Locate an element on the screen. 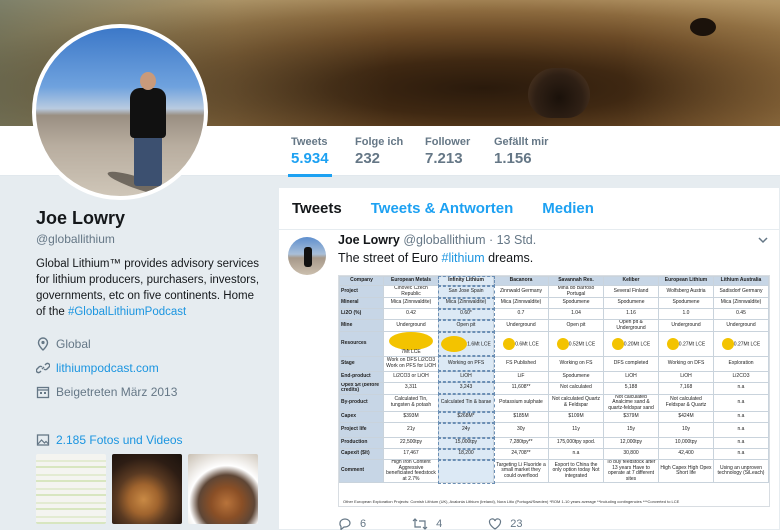 This screenshot has width=780, height=530. resource-circle is located at coordinates (411, 341).